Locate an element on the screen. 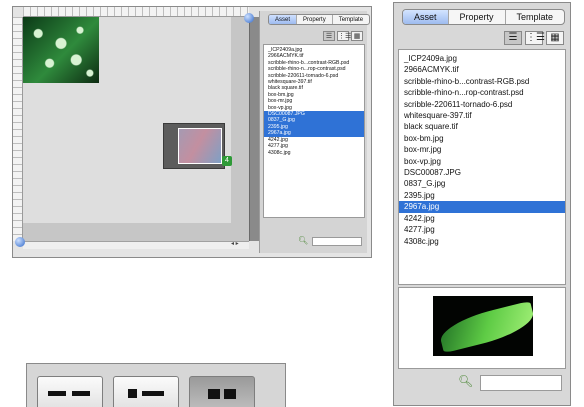 This screenshot has width=584, height=407. list-item: 2395.jpg is located at coordinates (482, 195).